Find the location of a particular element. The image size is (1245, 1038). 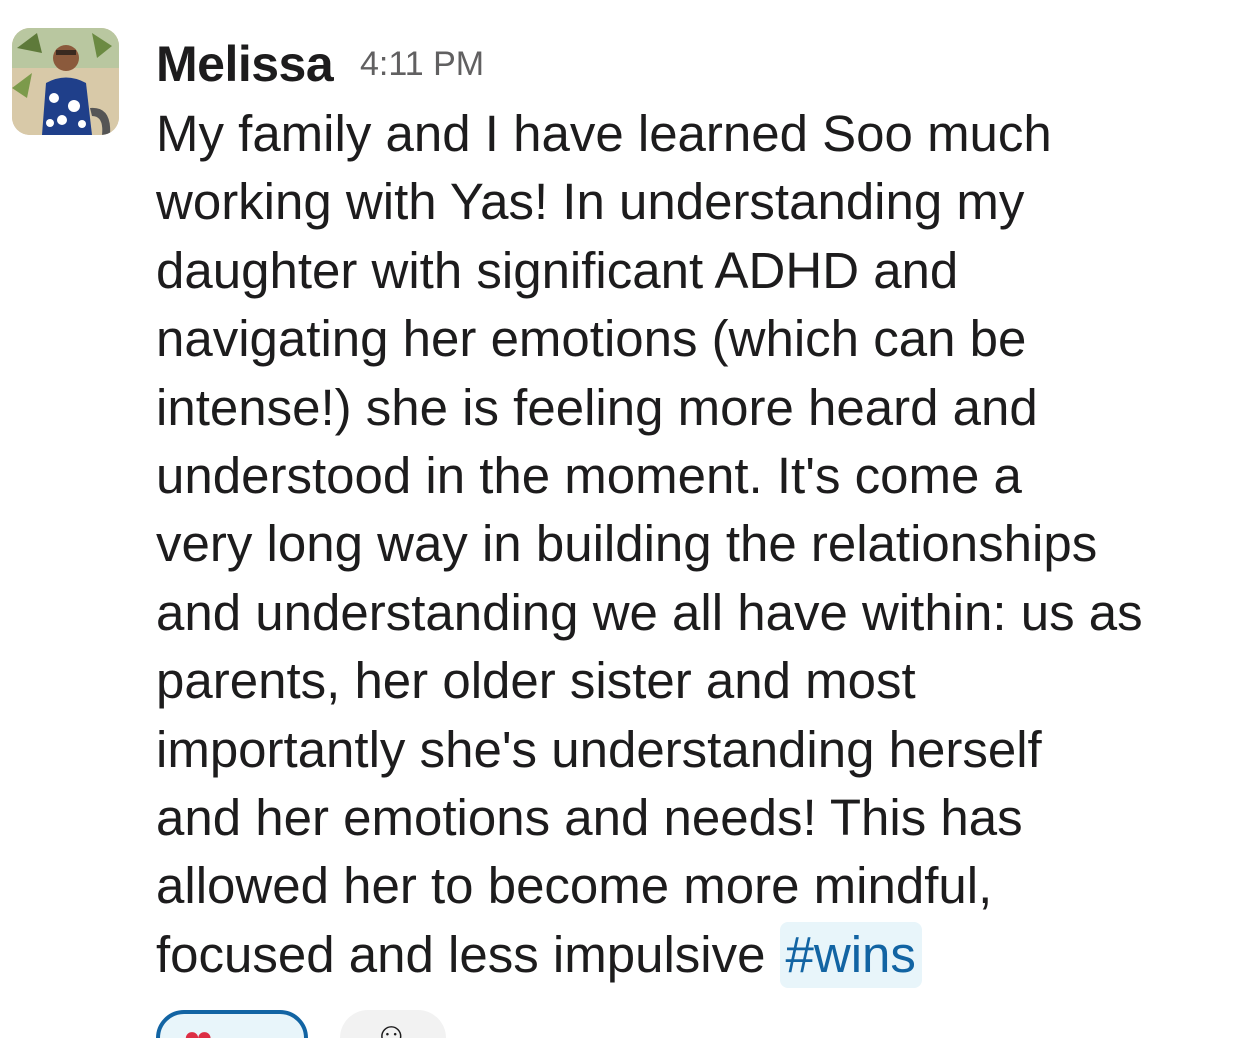

sender-name: Melissa is located at coordinates (245, 64).